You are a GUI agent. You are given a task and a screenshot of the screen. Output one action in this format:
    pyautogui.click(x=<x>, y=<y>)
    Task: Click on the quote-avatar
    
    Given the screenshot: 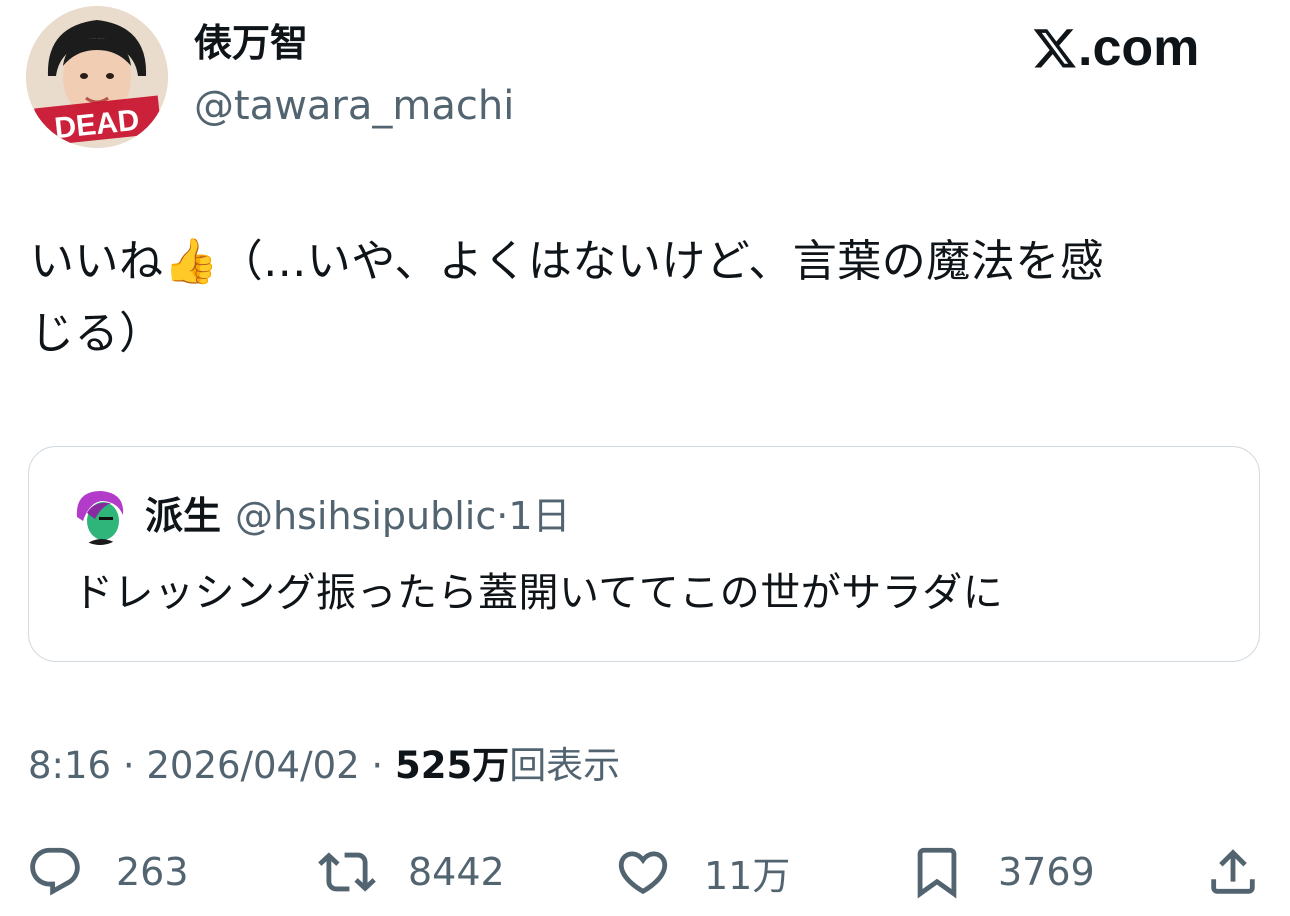 What is the action you would take?
    pyautogui.click(x=100, y=516)
    